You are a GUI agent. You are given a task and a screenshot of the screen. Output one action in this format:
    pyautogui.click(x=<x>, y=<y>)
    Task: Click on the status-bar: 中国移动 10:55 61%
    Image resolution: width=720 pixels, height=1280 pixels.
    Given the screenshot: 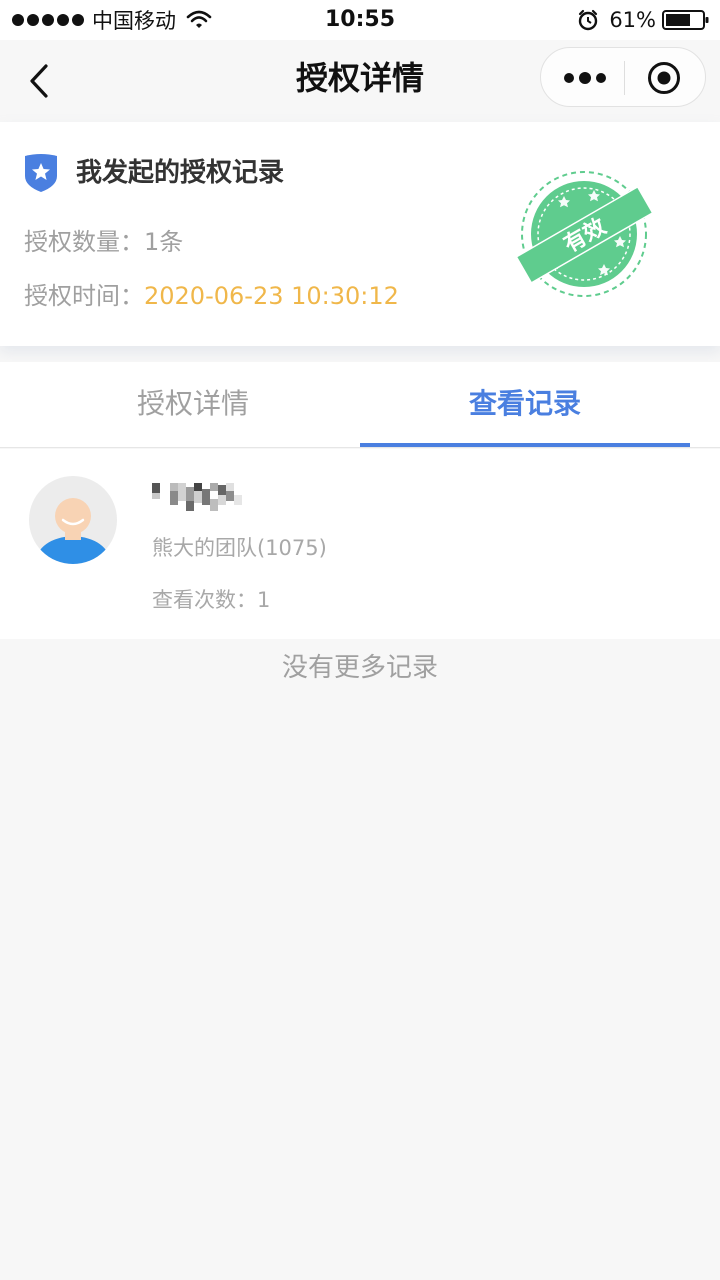 What is the action you would take?
    pyautogui.click(x=360, y=20)
    